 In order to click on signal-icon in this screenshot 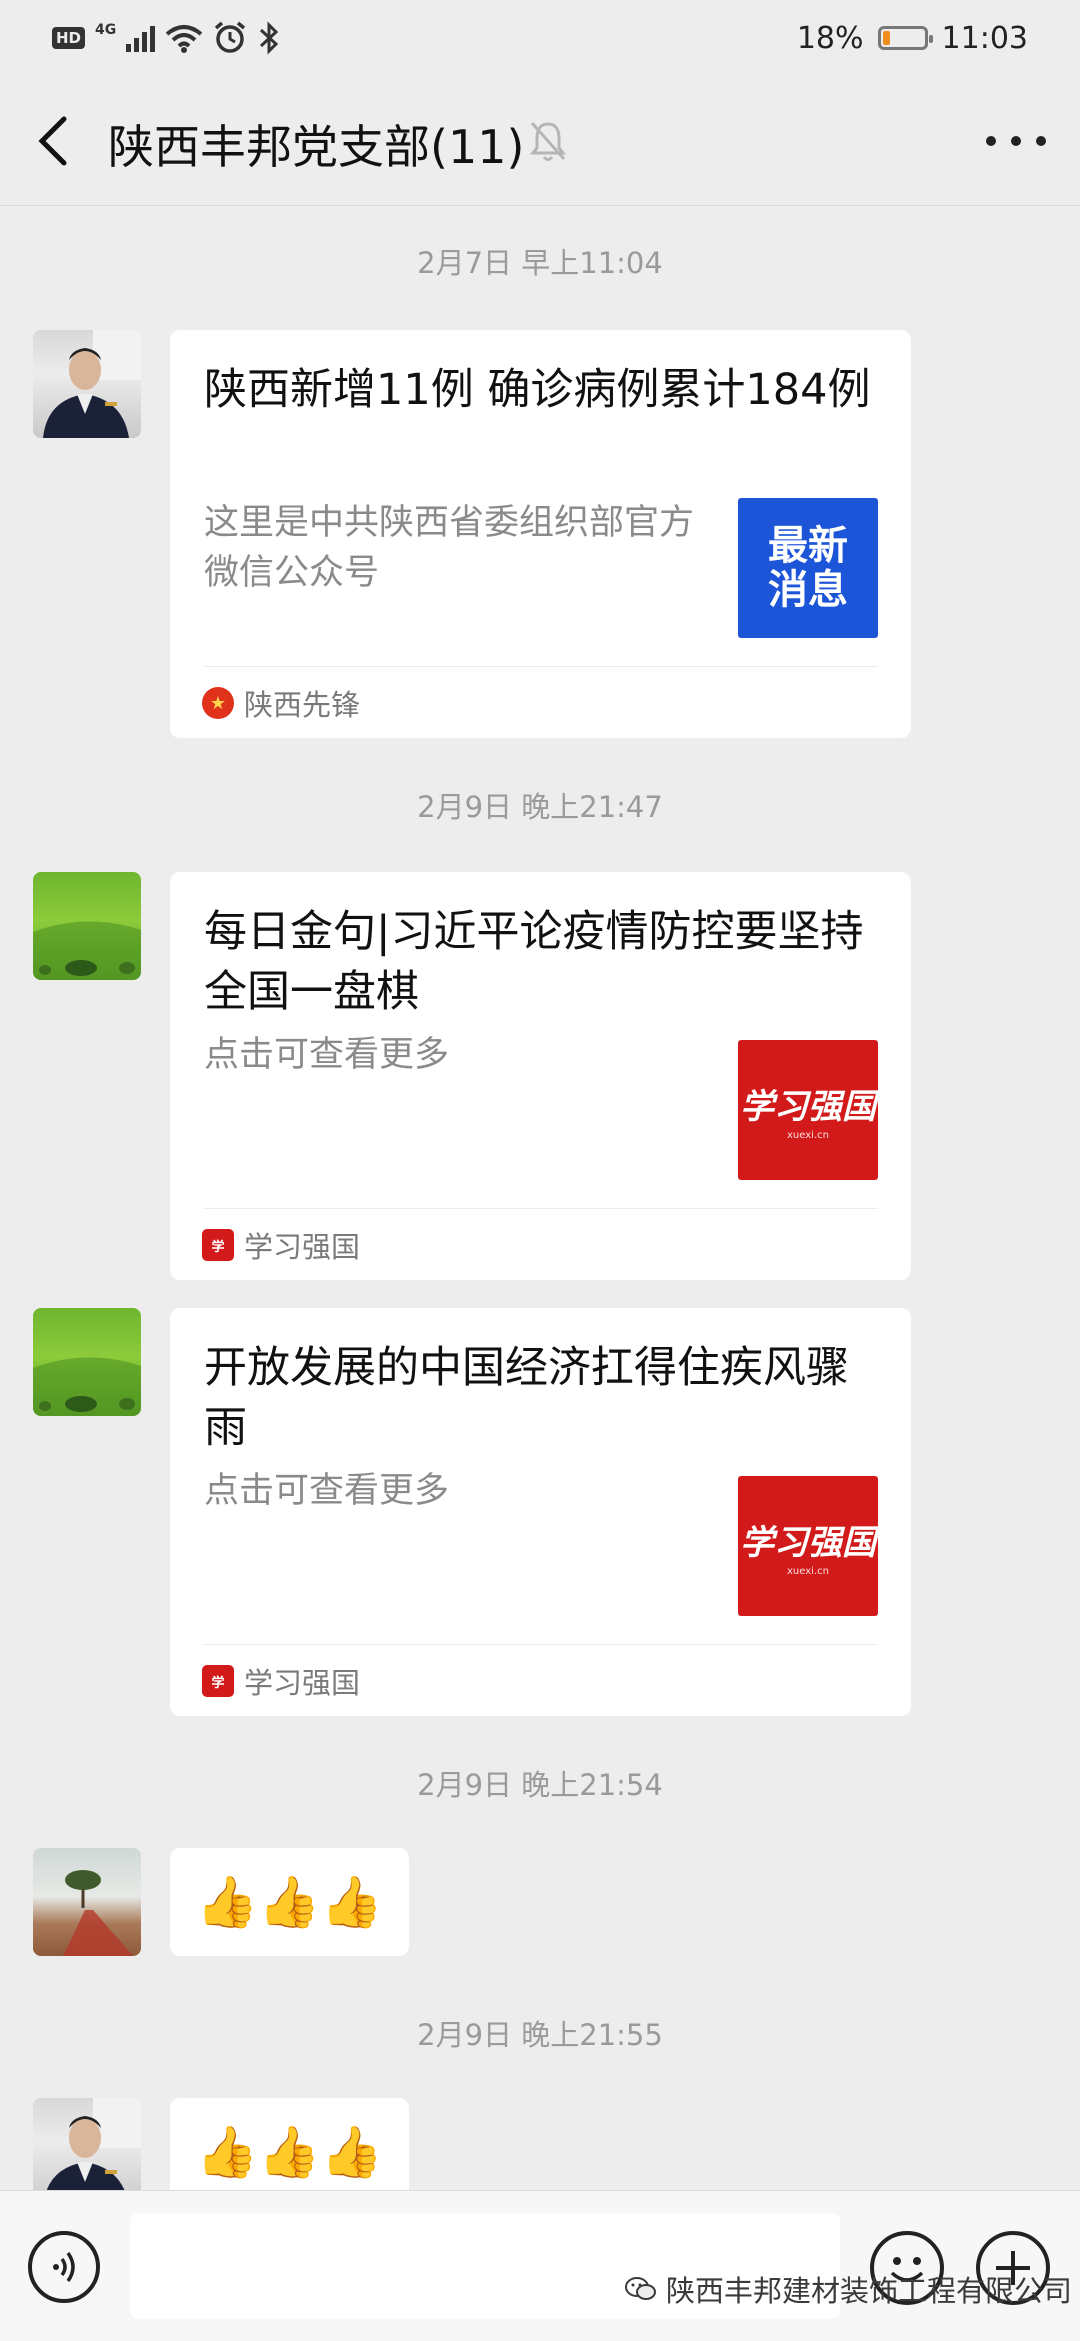, I will do `click(141, 38)`.